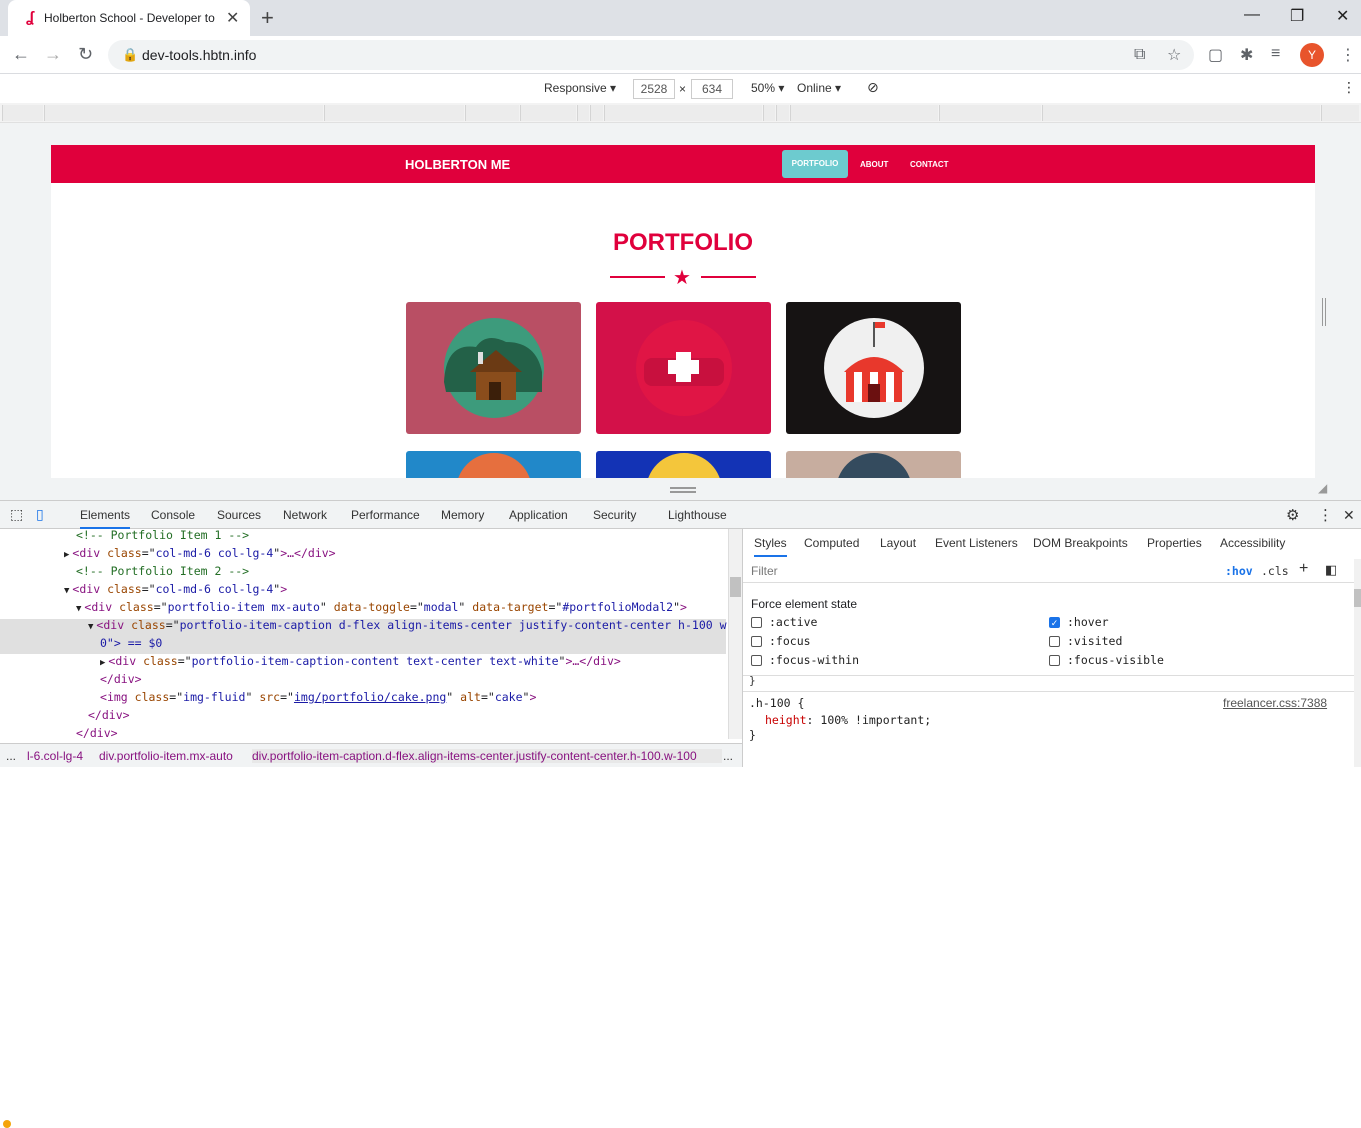  What do you see at coordinates (1324, 312) in the screenshot?
I see `viewport-side-resize-handle` at bounding box center [1324, 312].